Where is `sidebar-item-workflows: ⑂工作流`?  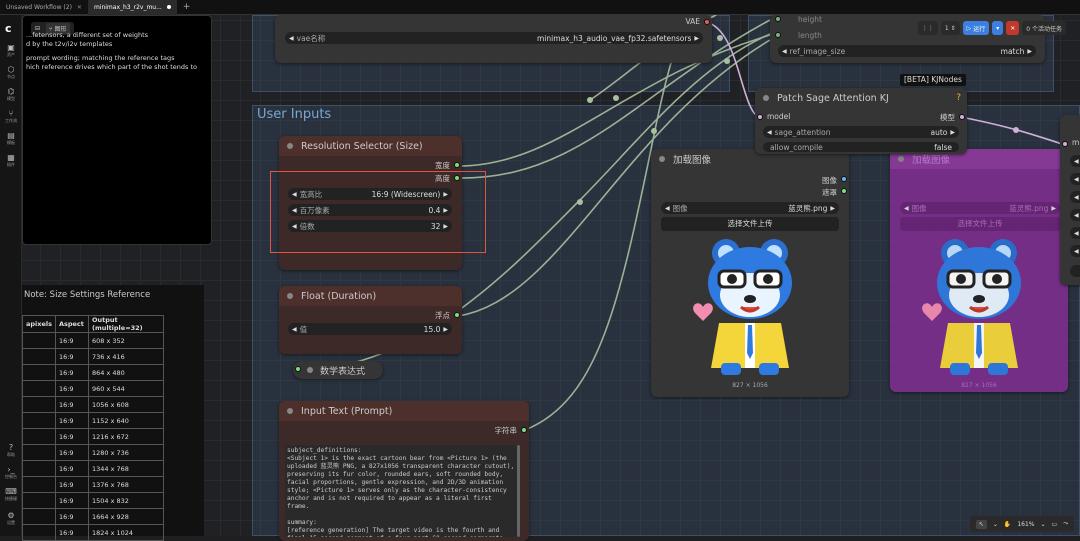
sidebar-item-workflows: ⑂工作流 is located at coordinates (11, 116).